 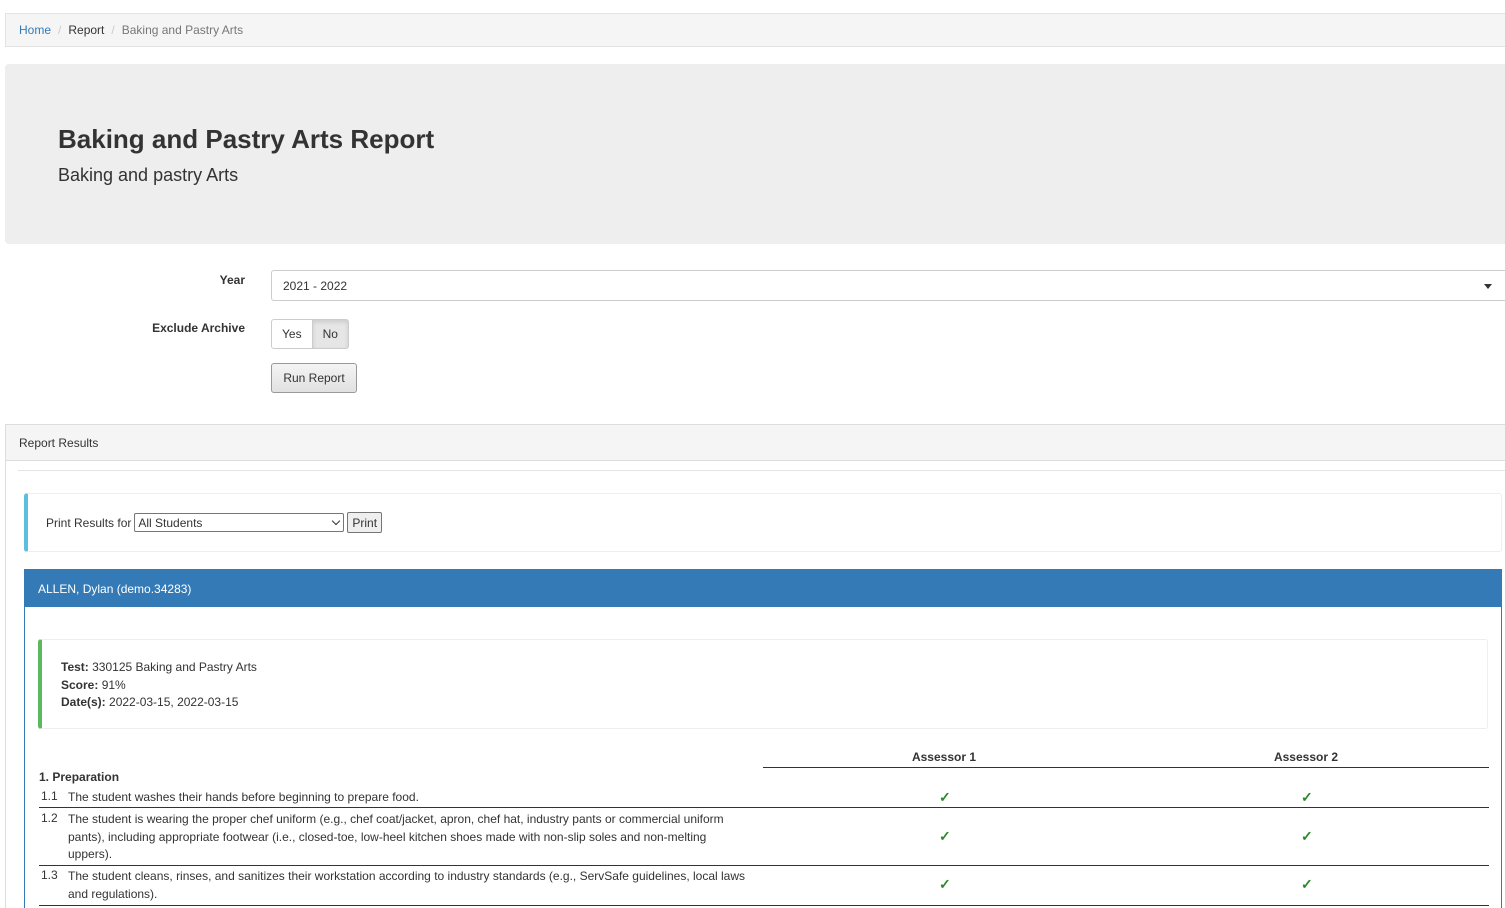 I want to click on report-results-title: Report Results, so click(x=59, y=442).